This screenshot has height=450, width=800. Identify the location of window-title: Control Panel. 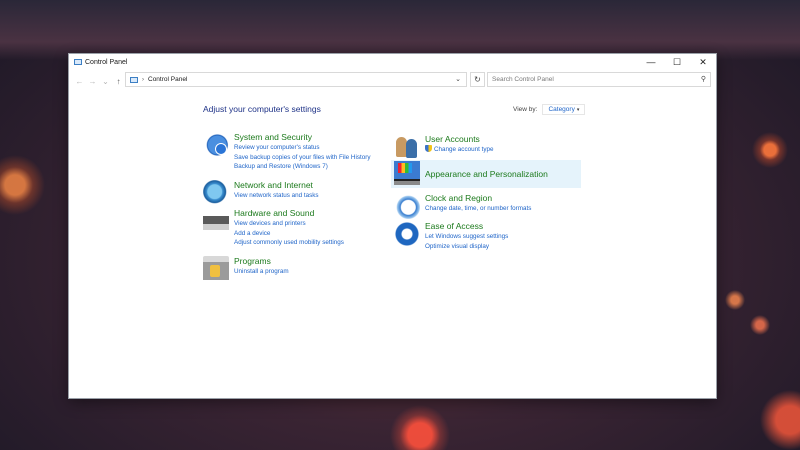
(106, 62).